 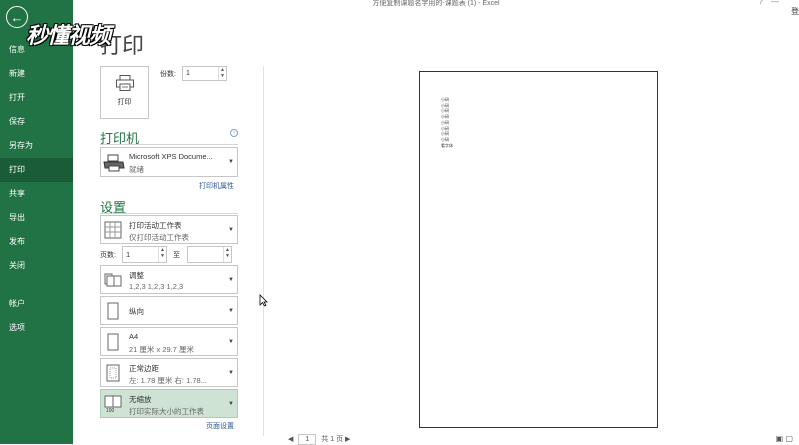 I want to click on paper-size-select: A4 21 厘米 x 29.7 厘米 ▼, so click(x=169, y=341).